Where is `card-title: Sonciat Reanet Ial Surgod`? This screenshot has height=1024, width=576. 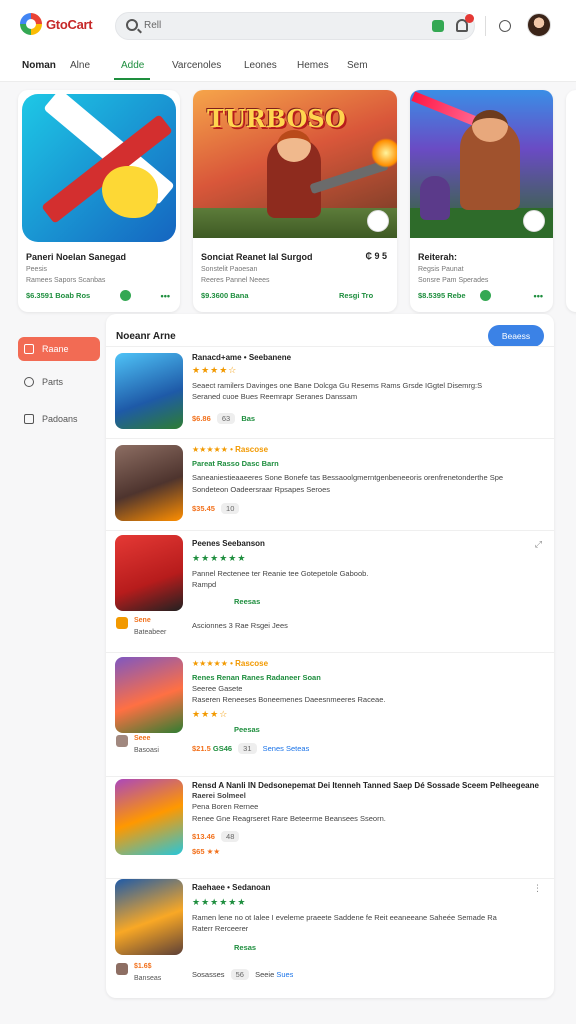
card-title: Sonciat Reanet Ial Surgod is located at coordinates (257, 257).